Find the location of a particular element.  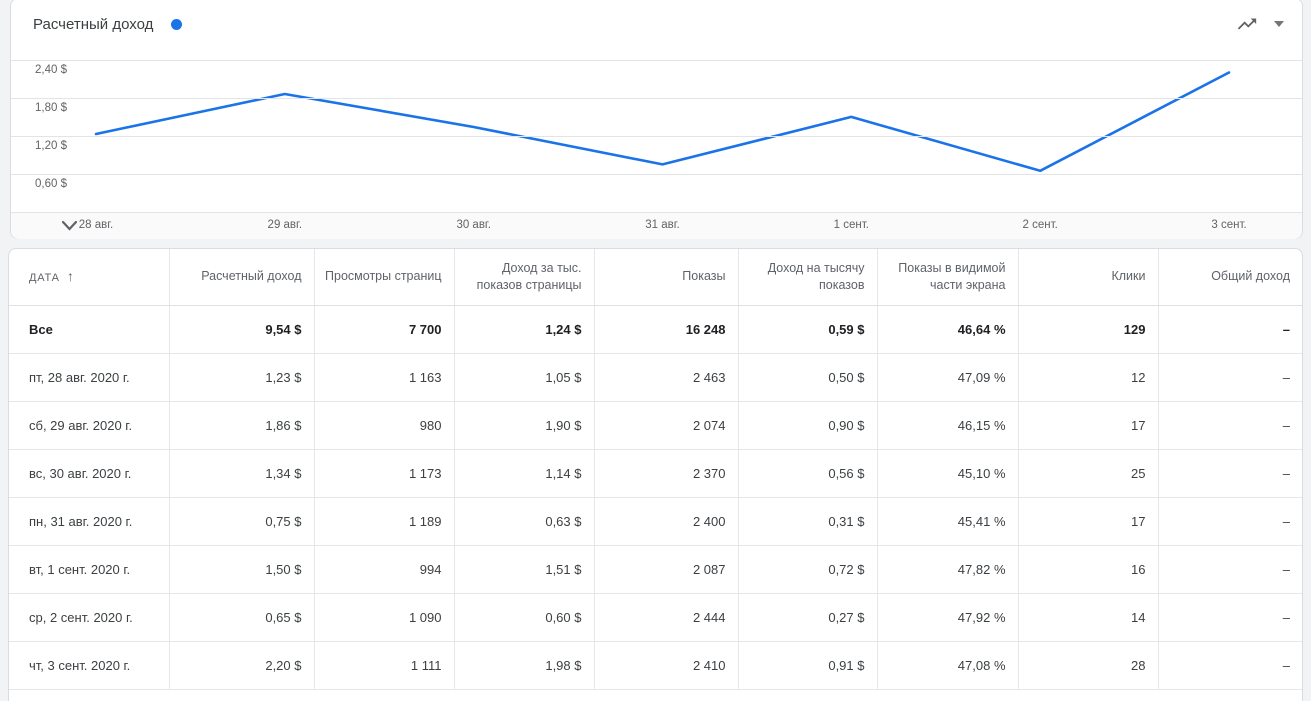

x-axis-tick-label: 3 сент. is located at coordinates (1229, 225).